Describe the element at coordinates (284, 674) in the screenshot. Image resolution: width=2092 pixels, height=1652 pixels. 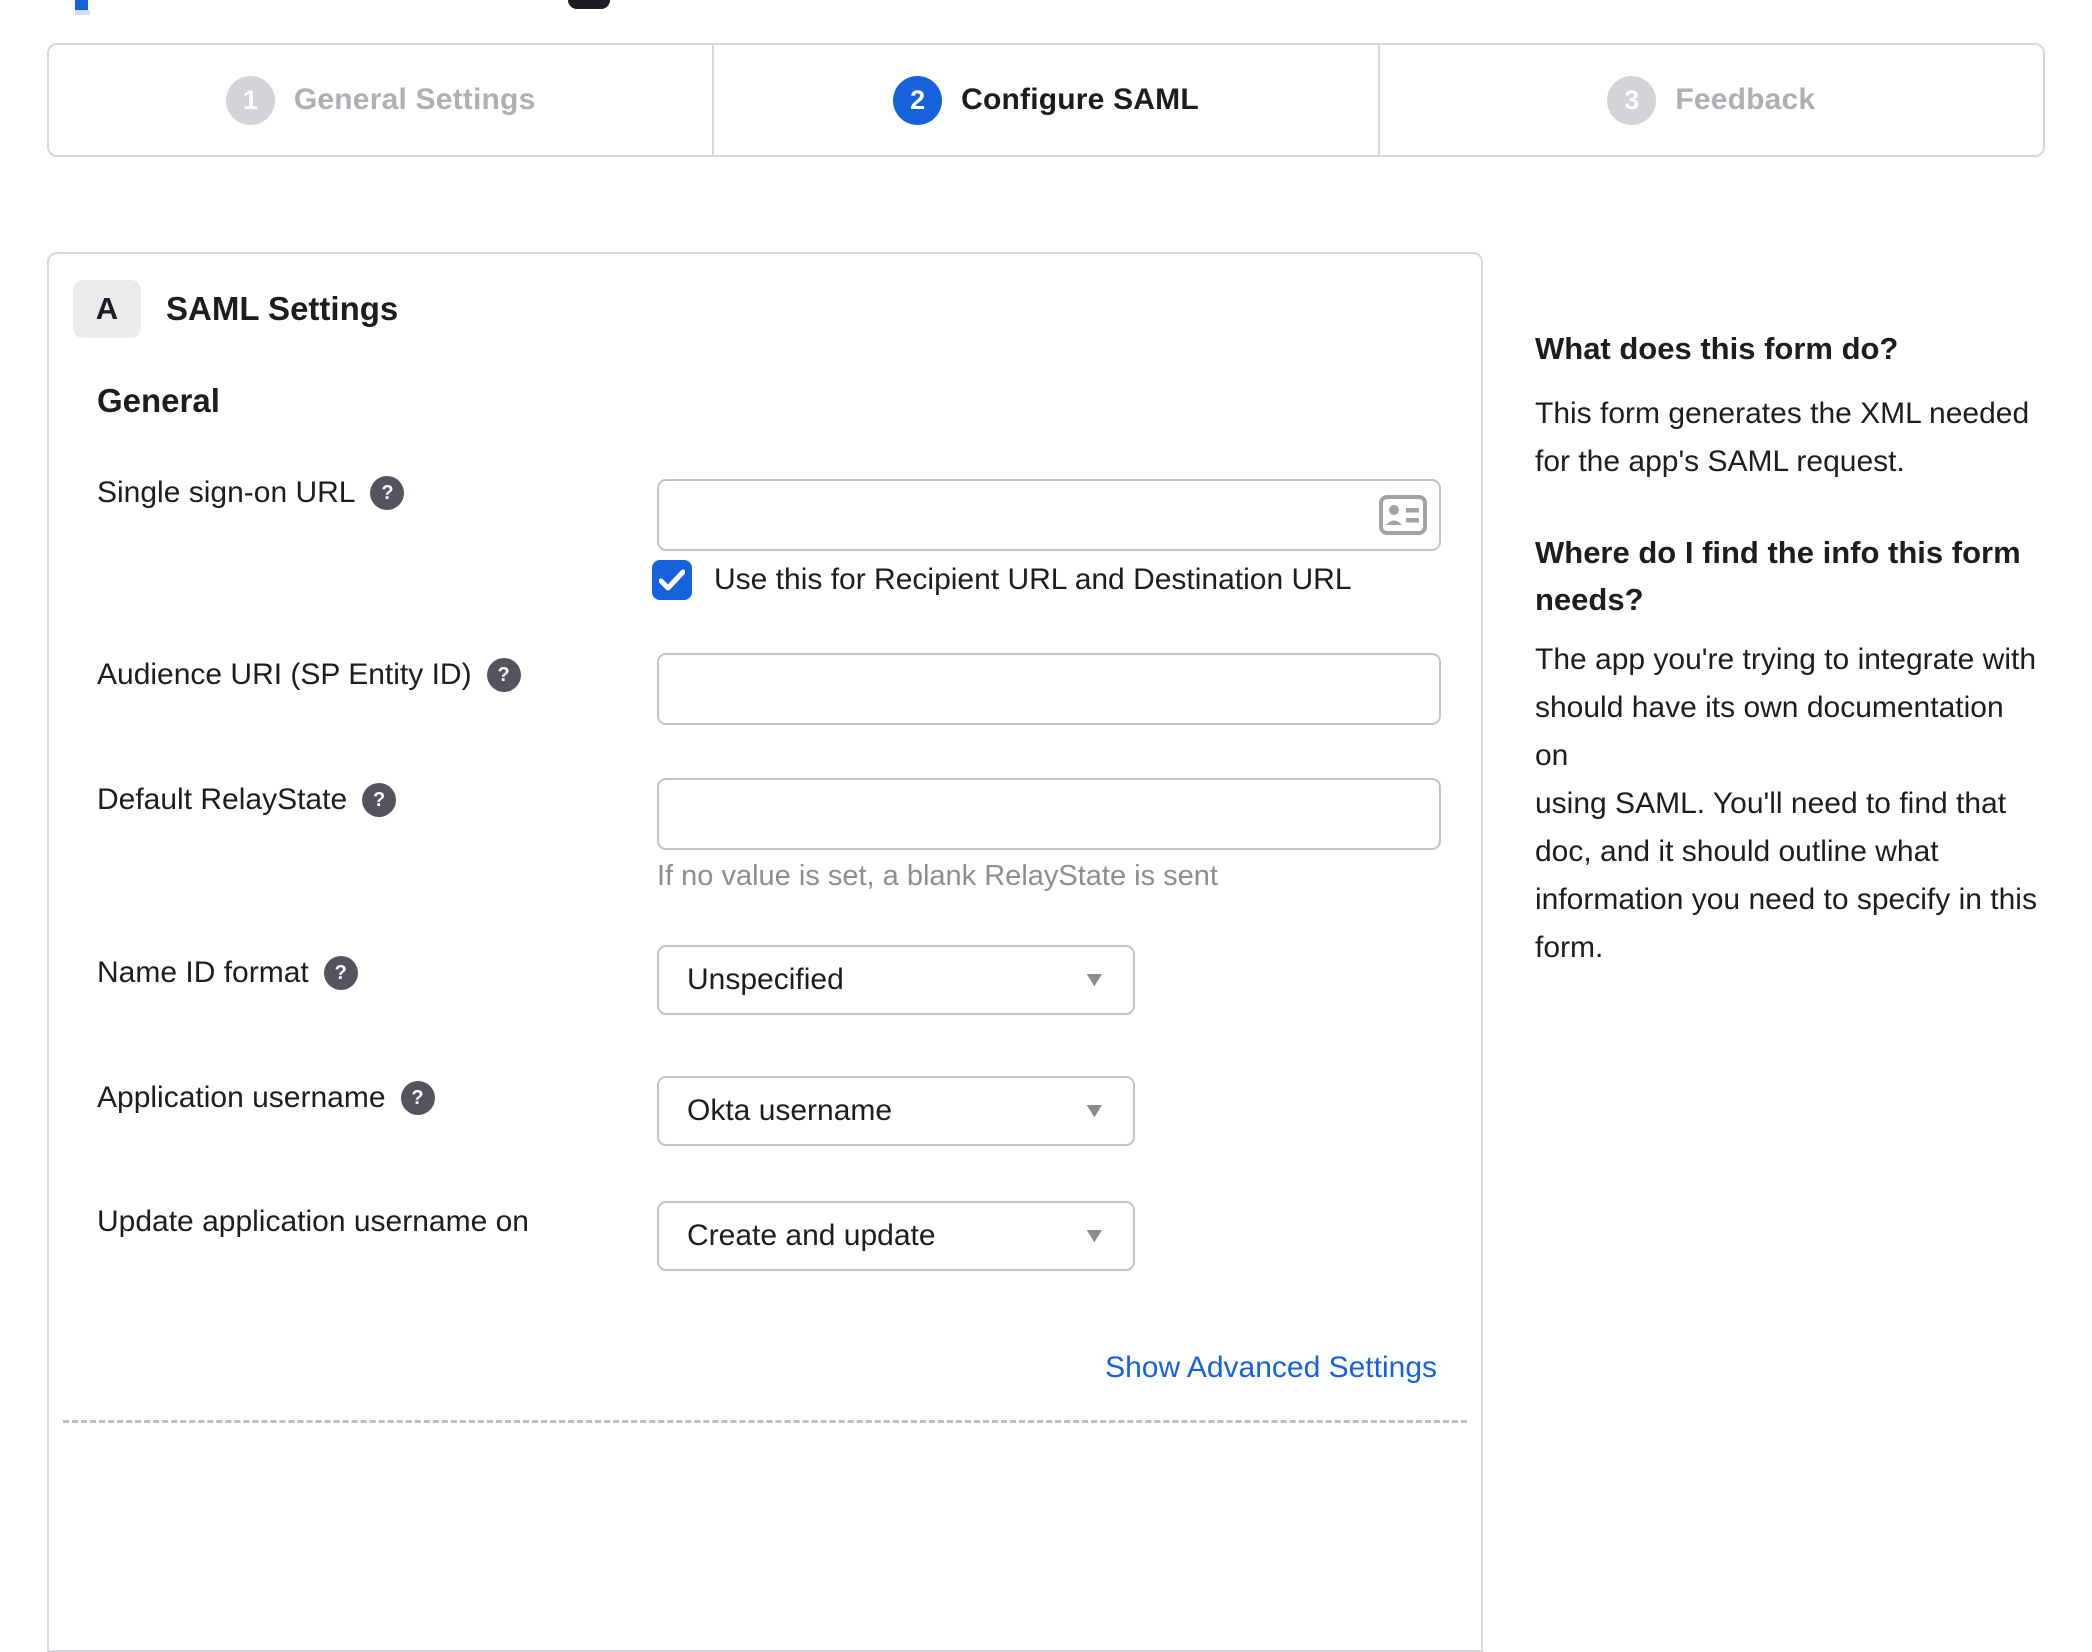
I see `audience-uri-label-text: Audience URI (SP Entity ID)` at that location.